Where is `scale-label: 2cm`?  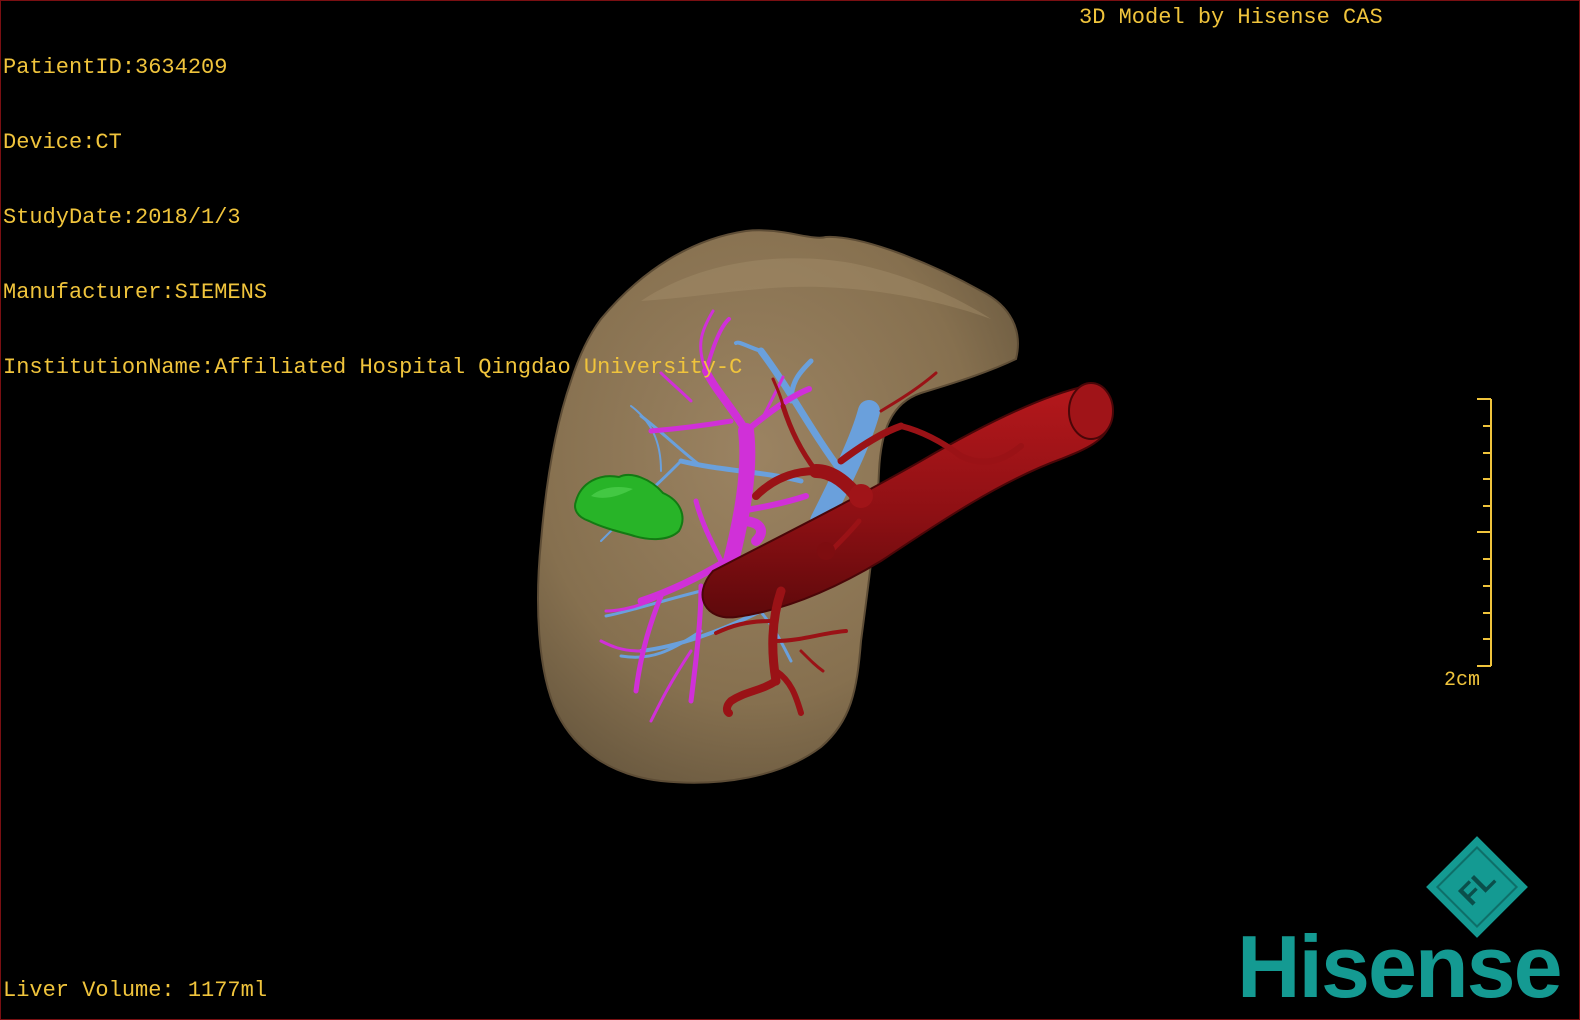 scale-label: 2cm is located at coordinates (1462, 680).